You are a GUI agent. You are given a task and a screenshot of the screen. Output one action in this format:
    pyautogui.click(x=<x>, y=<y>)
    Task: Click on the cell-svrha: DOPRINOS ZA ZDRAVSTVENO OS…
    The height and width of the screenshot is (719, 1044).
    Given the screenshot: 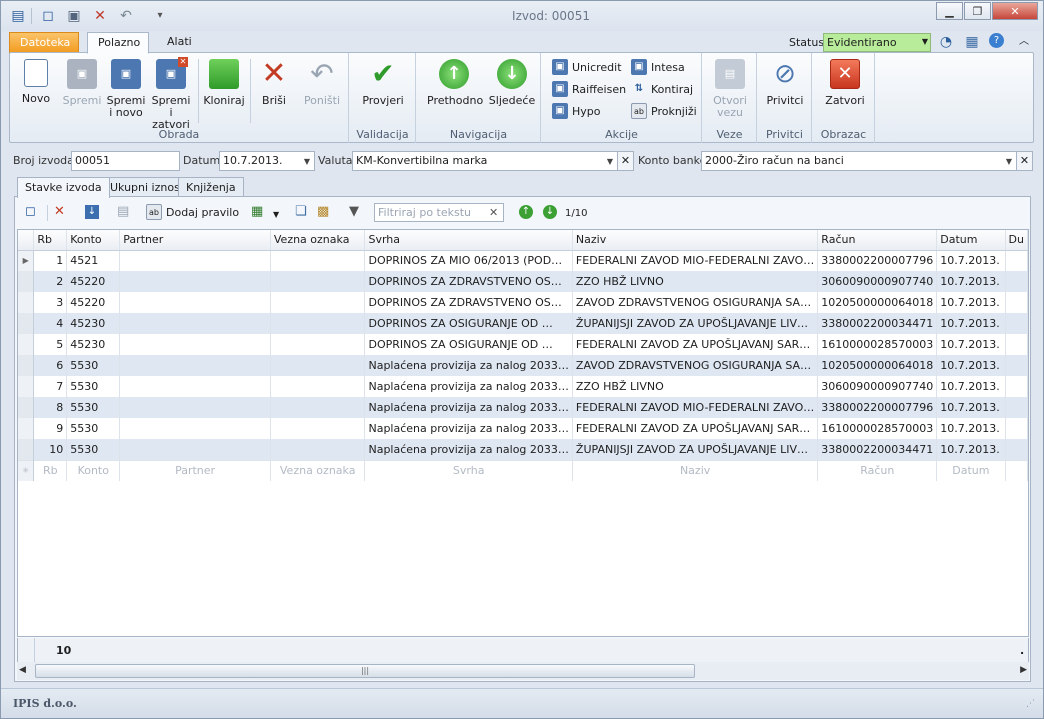 What is the action you would take?
    pyautogui.click(x=468, y=281)
    